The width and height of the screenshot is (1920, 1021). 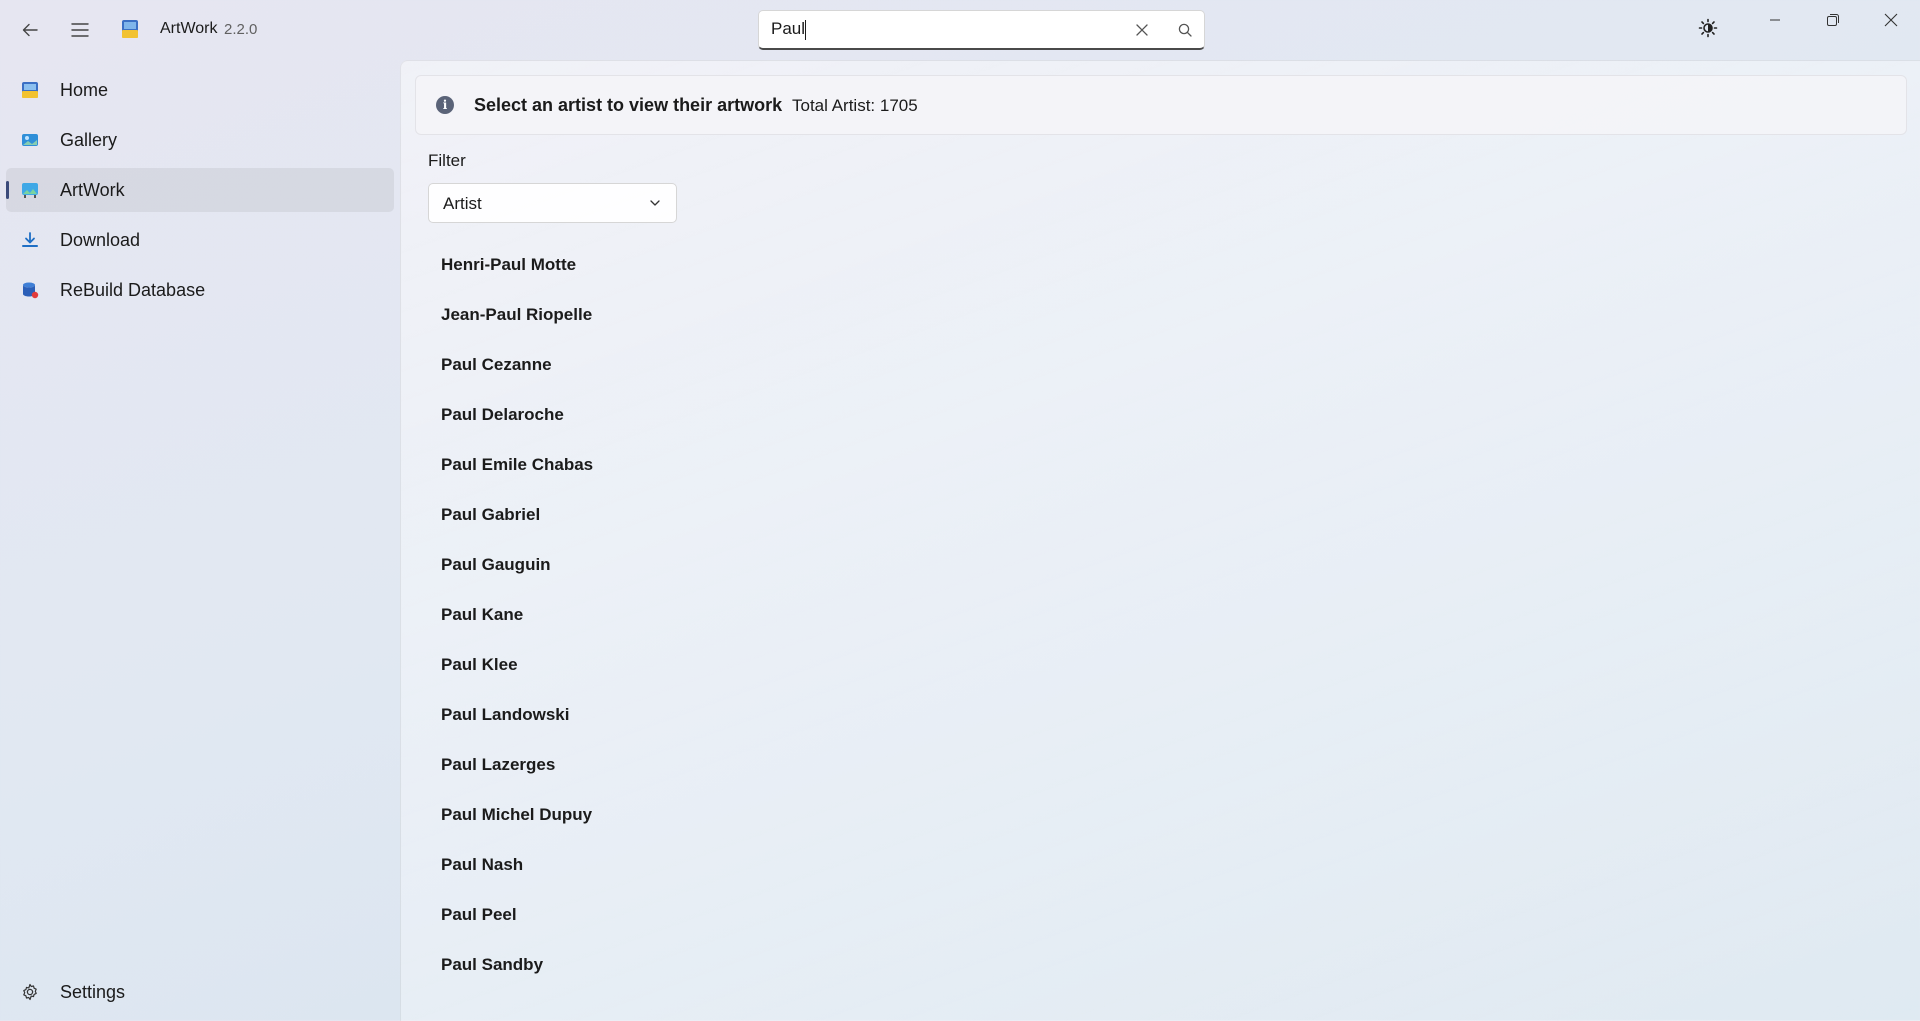 What do you see at coordinates (517, 814) in the screenshot?
I see `artist-name: Paul Michel Dupuy` at bounding box center [517, 814].